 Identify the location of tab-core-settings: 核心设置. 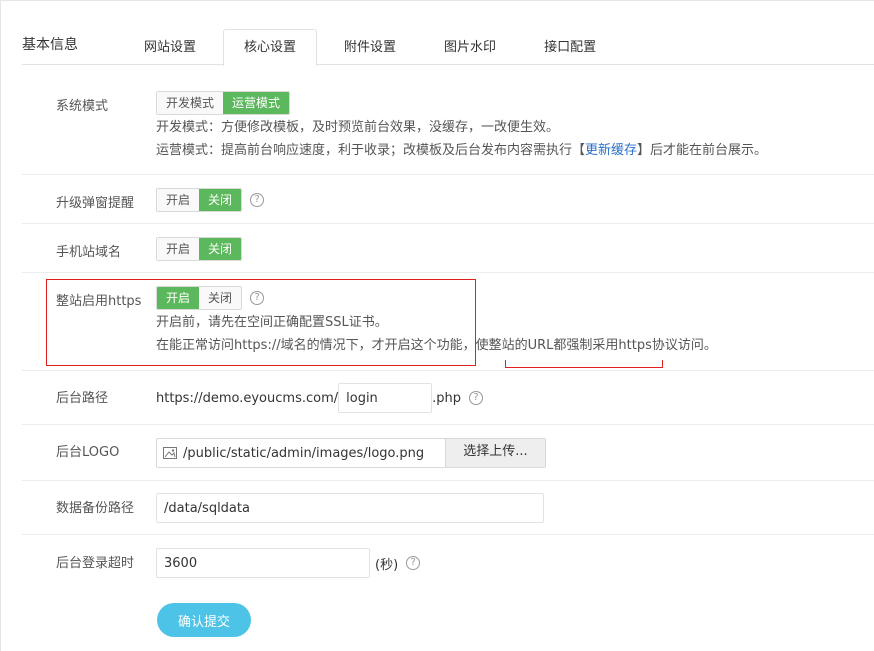
(270, 47).